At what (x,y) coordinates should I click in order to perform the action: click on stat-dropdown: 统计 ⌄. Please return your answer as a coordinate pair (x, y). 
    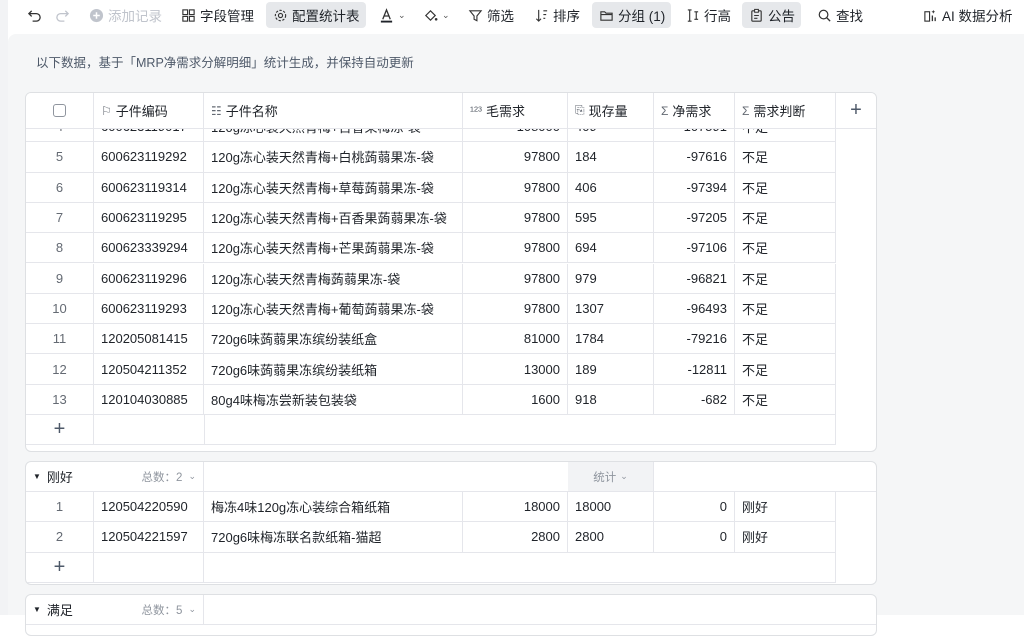
    Looking at the image, I should click on (611, 477).